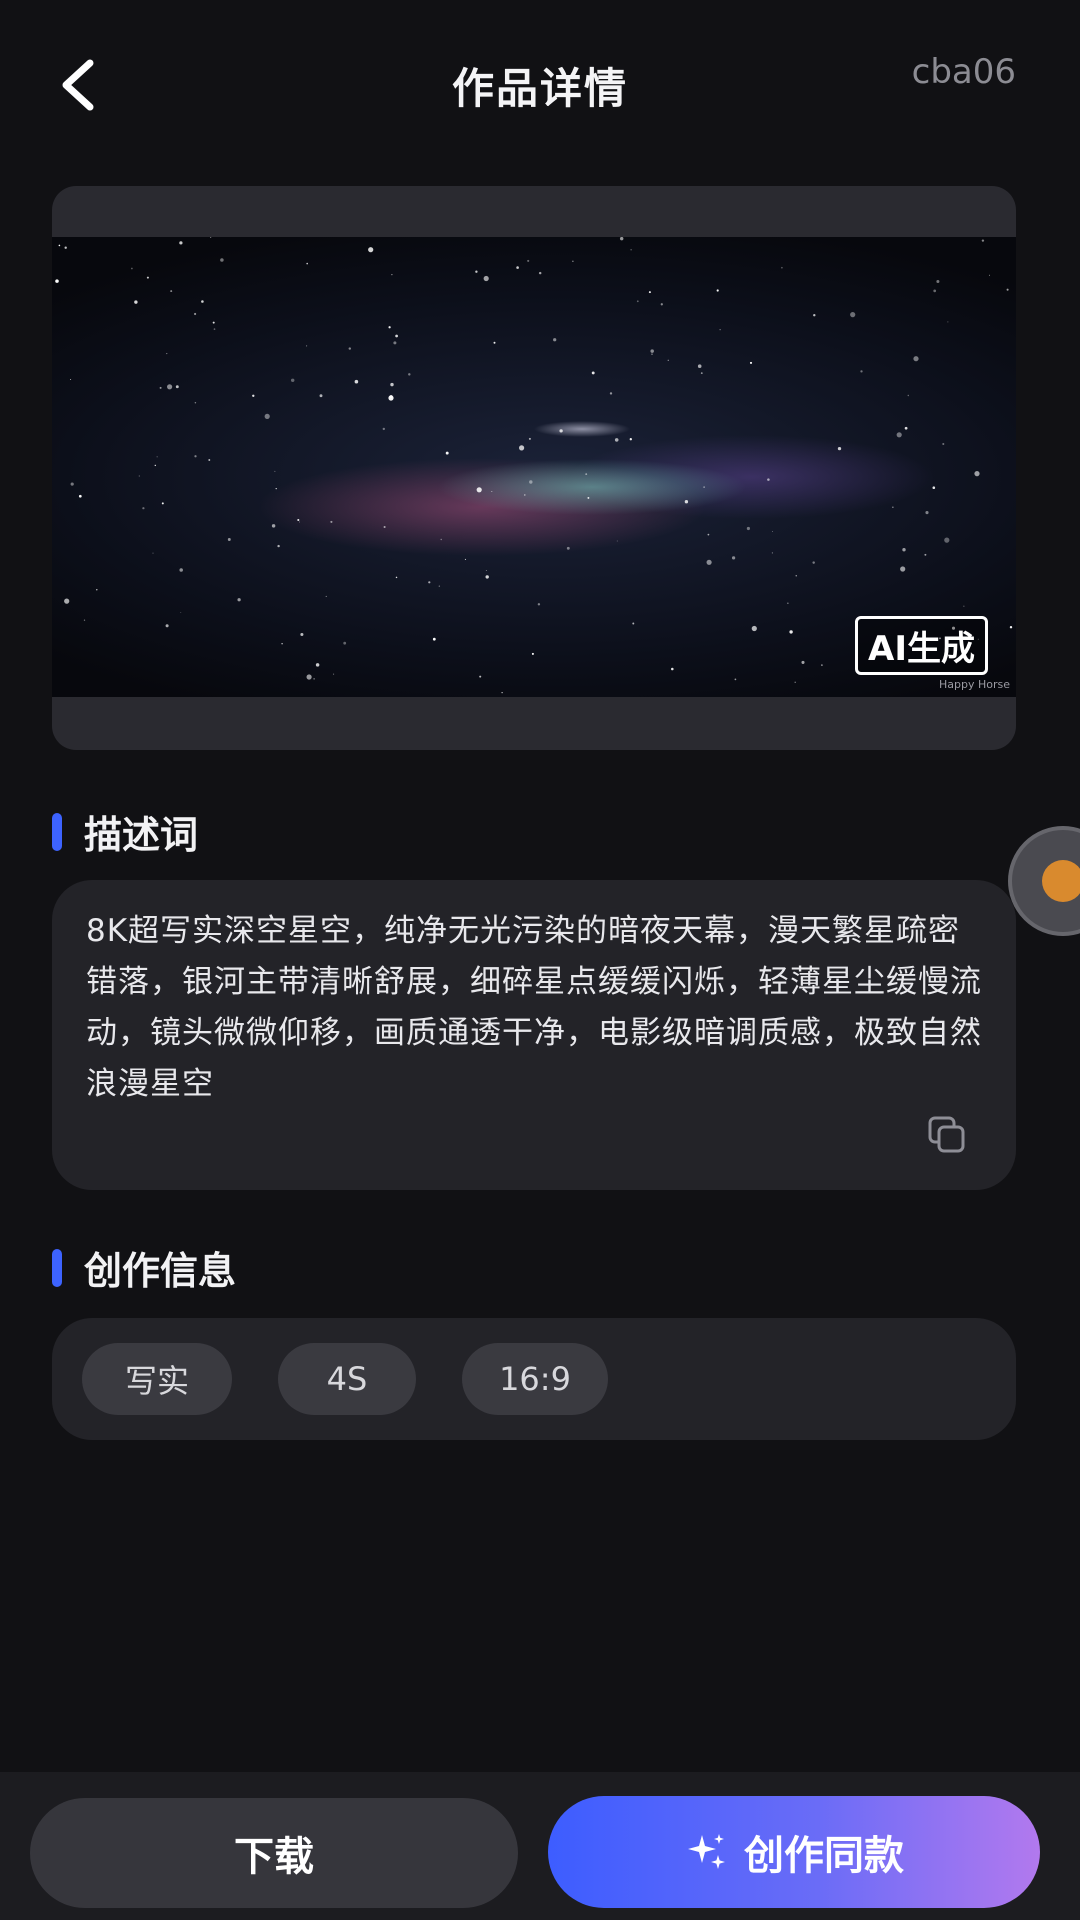 This screenshot has width=1080, height=1920. What do you see at coordinates (141, 835) in the screenshot?
I see `description-title: 描述词` at bounding box center [141, 835].